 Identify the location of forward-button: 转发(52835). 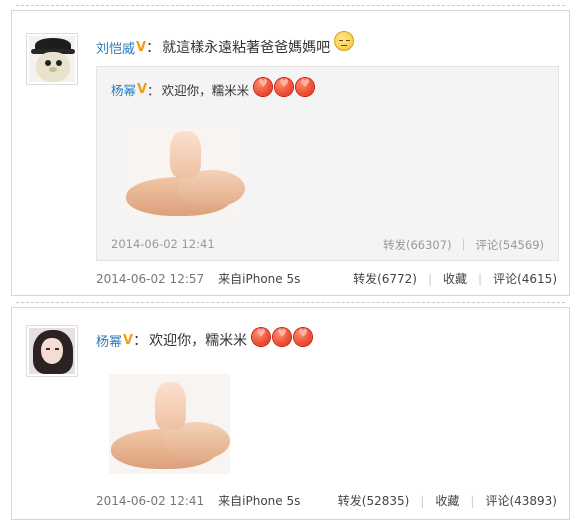
(374, 500).